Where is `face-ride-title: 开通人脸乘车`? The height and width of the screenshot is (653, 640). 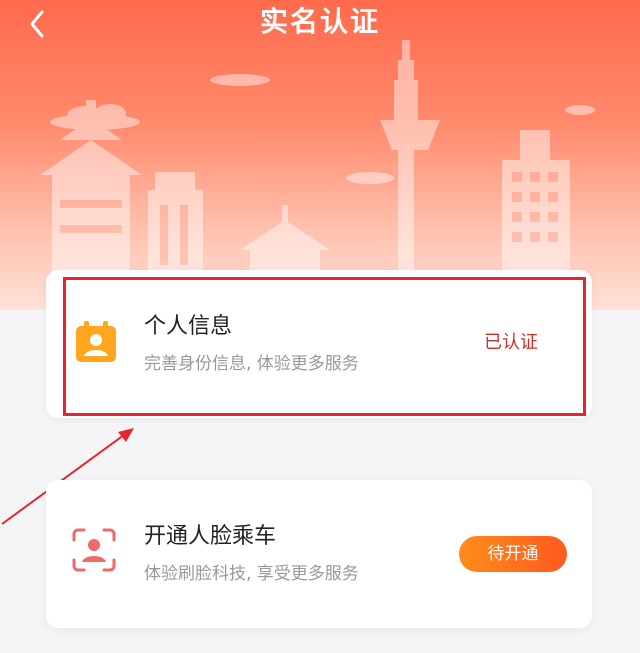 face-ride-title: 开通人脸乘车 is located at coordinates (210, 536).